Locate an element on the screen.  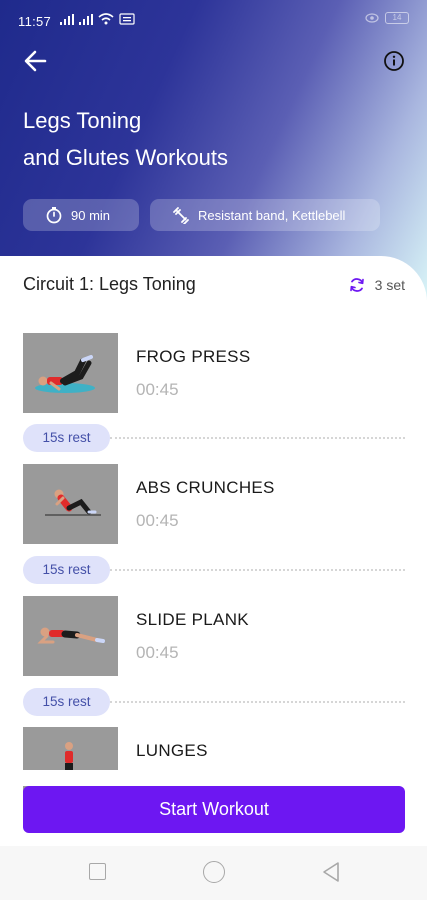
exercise-item: ABS CRUNCHES 00:45 is located at coordinates (214, 504).